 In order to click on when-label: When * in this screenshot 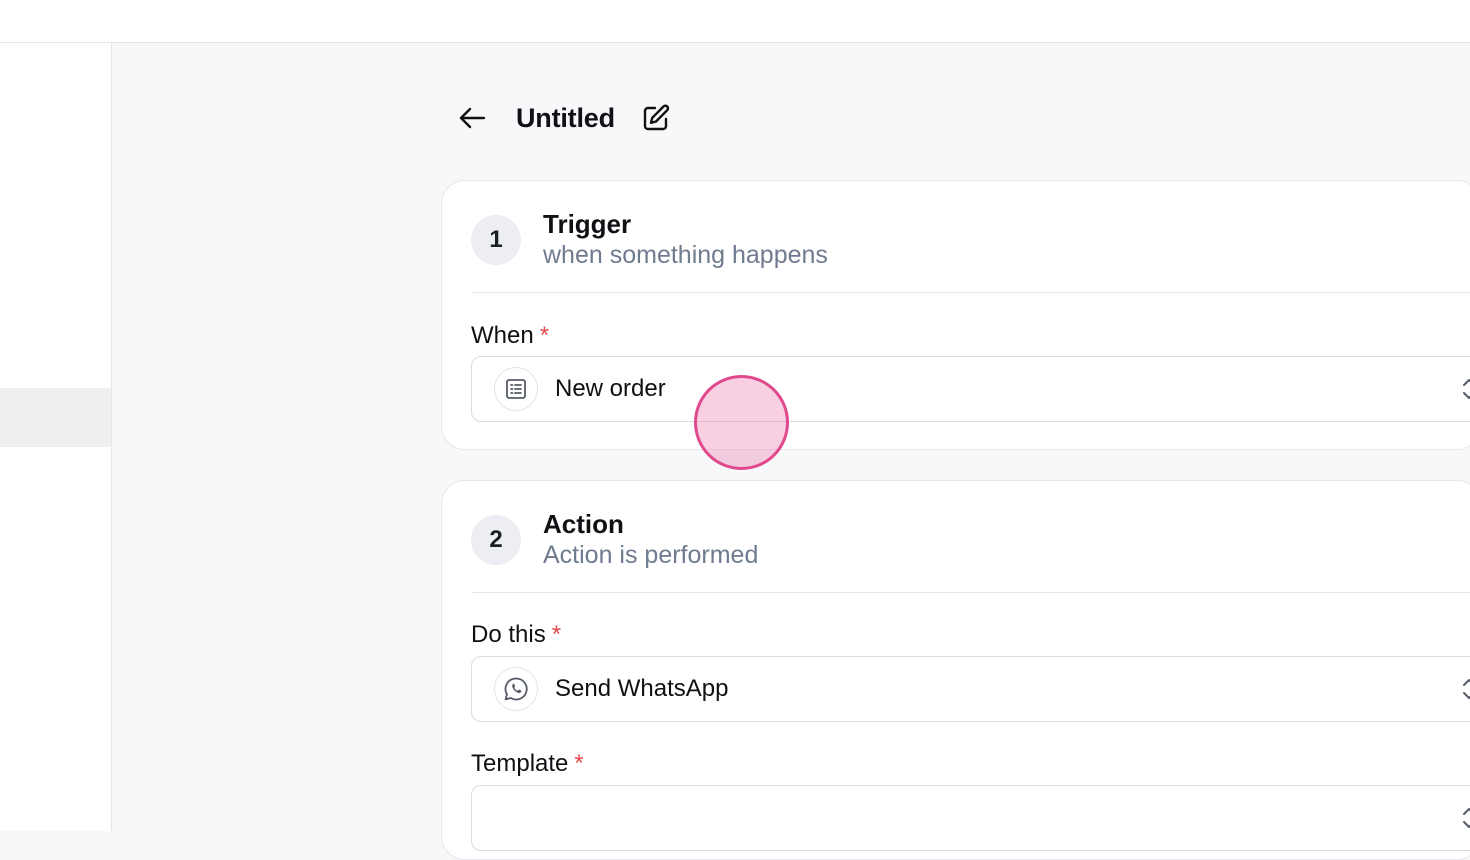, I will do `click(510, 336)`.